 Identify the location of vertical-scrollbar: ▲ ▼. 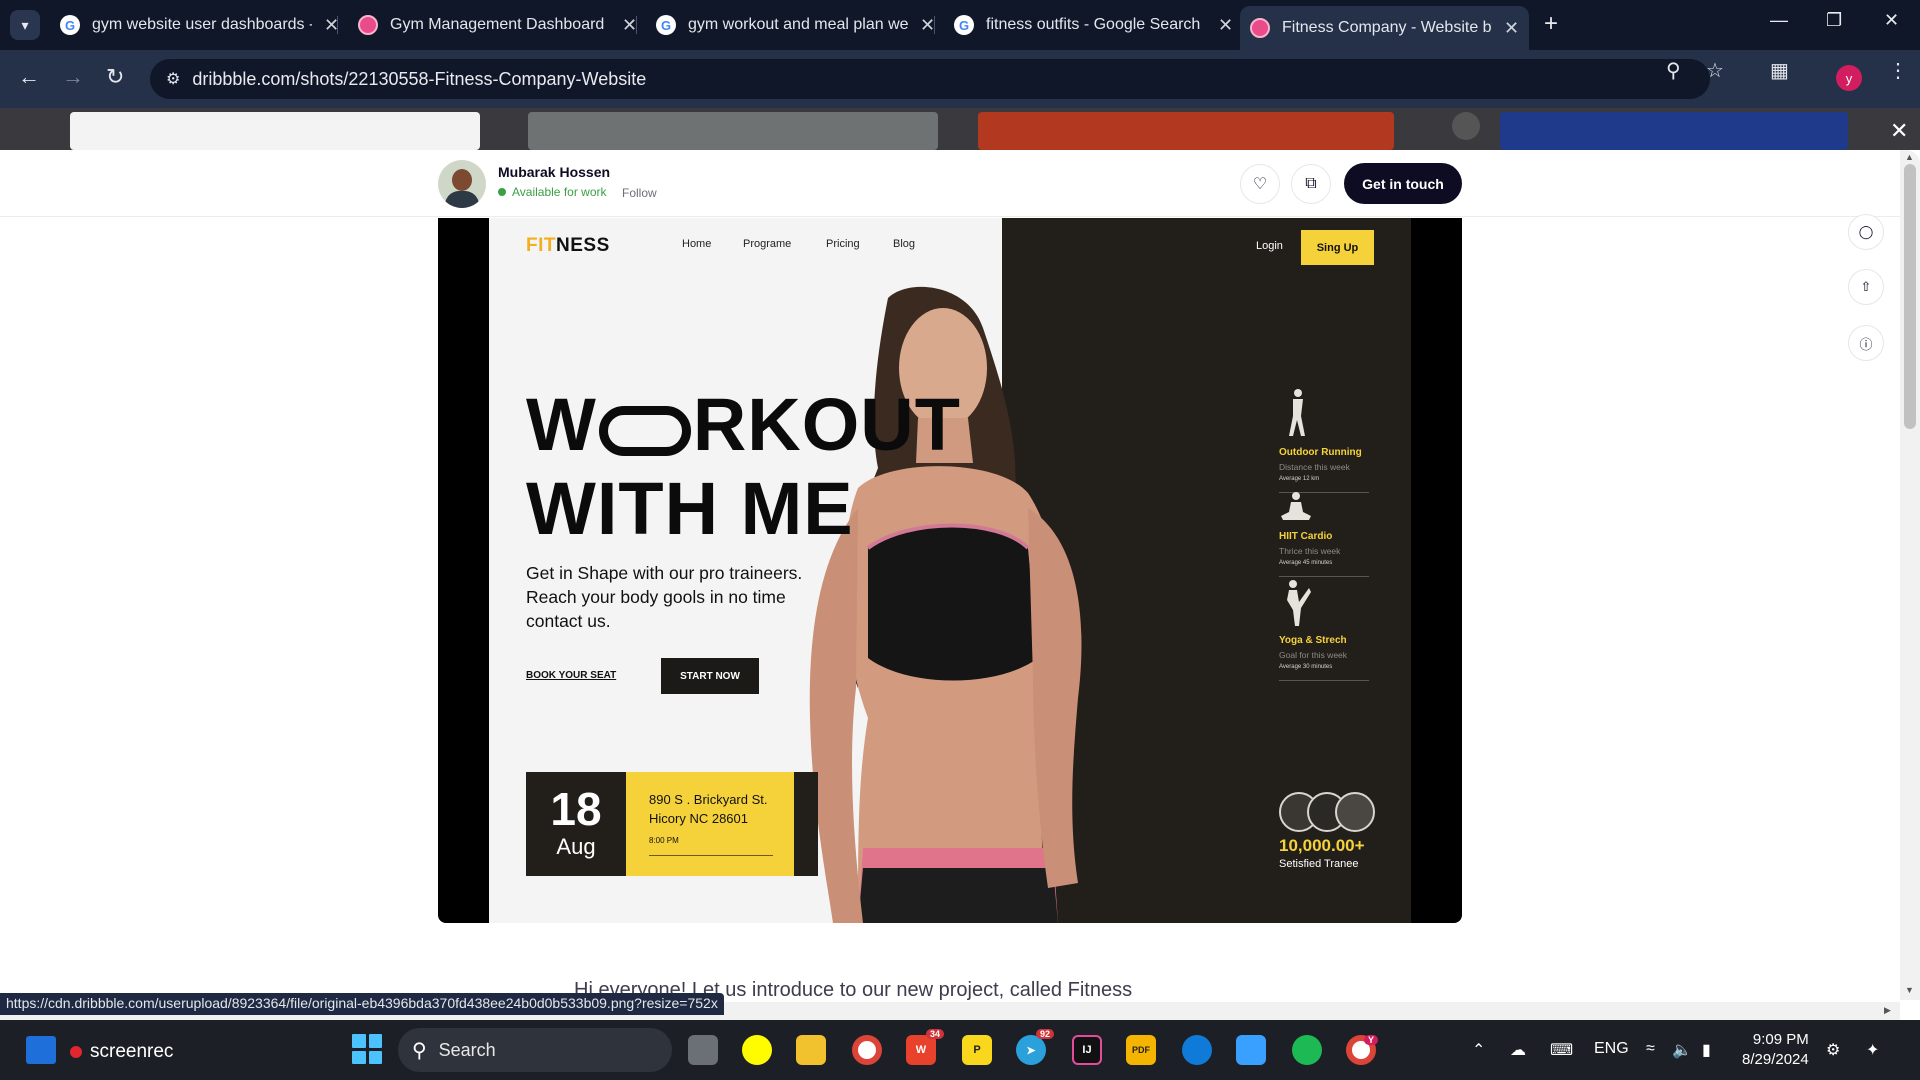
(1910, 575).